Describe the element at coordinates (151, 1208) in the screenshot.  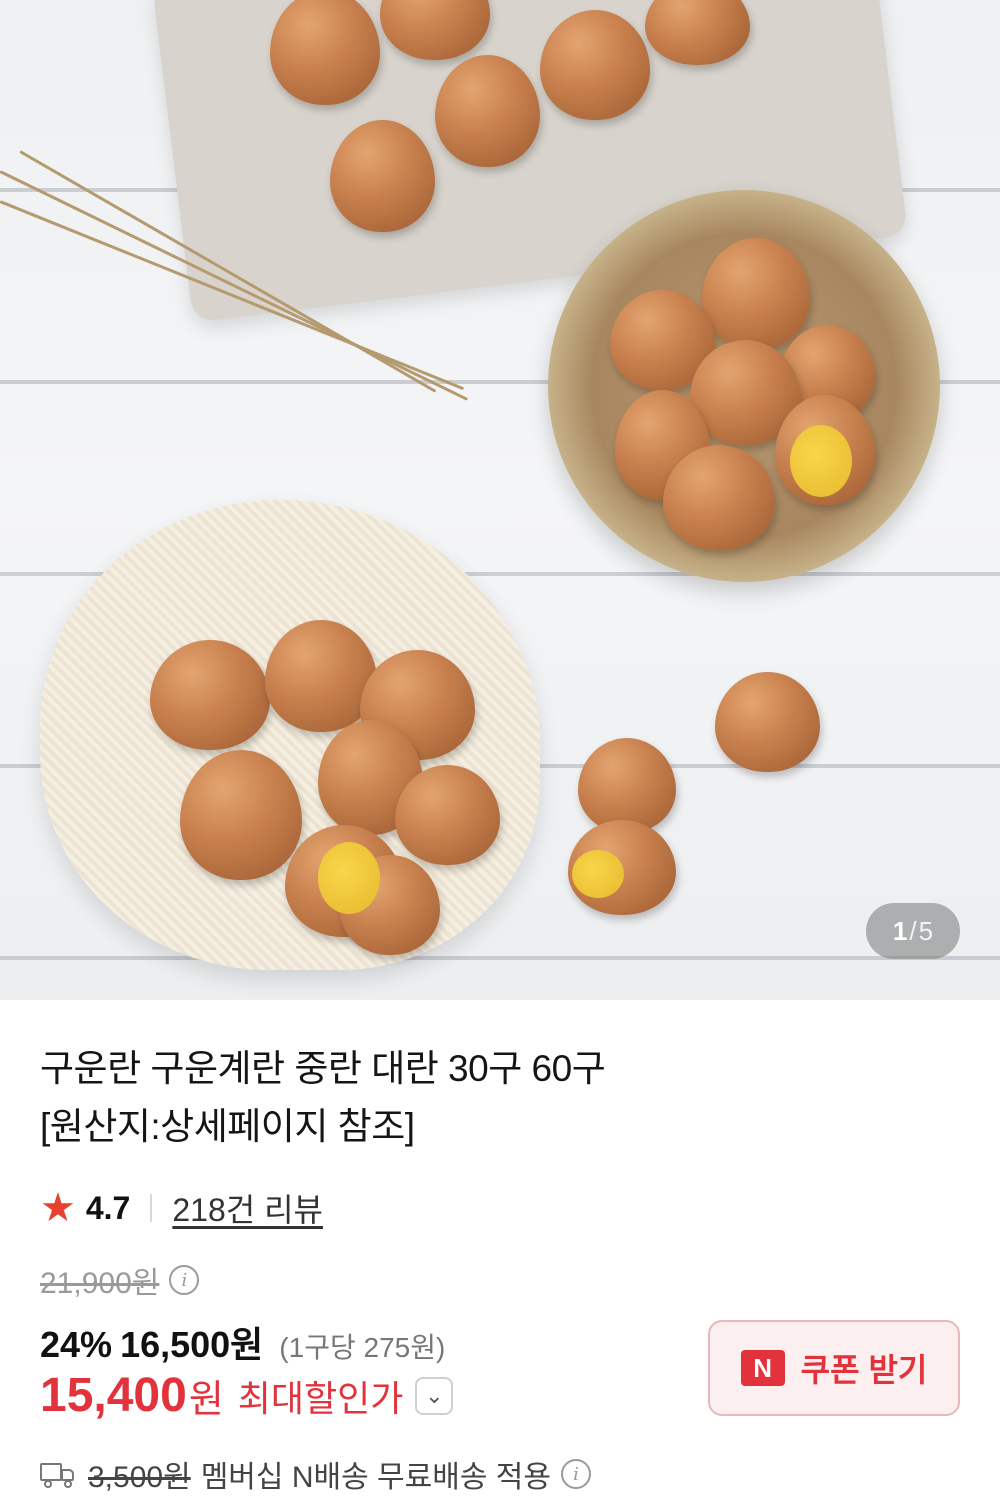
I see `divider` at that location.